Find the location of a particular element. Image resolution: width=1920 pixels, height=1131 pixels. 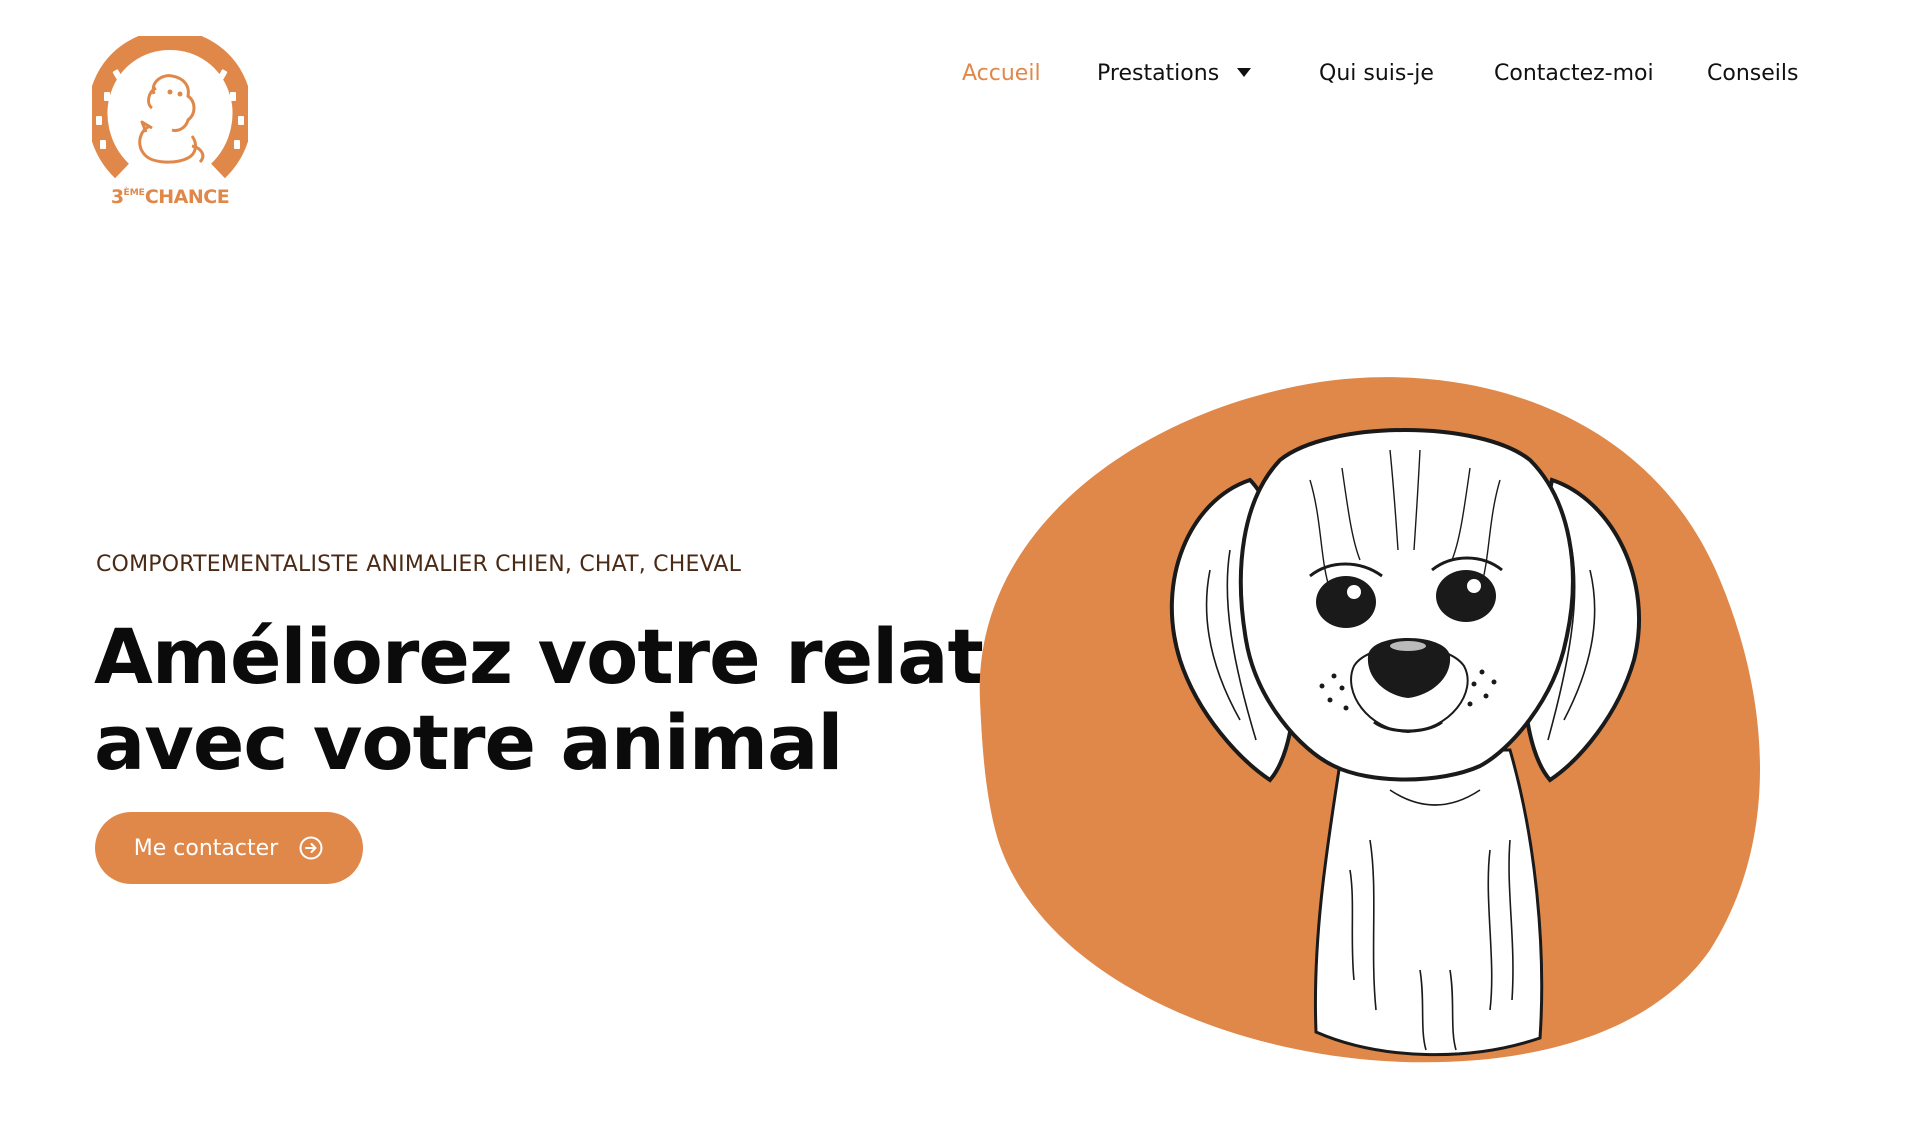

nav-item-conseils: Conseils is located at coordinates (1752, 74).